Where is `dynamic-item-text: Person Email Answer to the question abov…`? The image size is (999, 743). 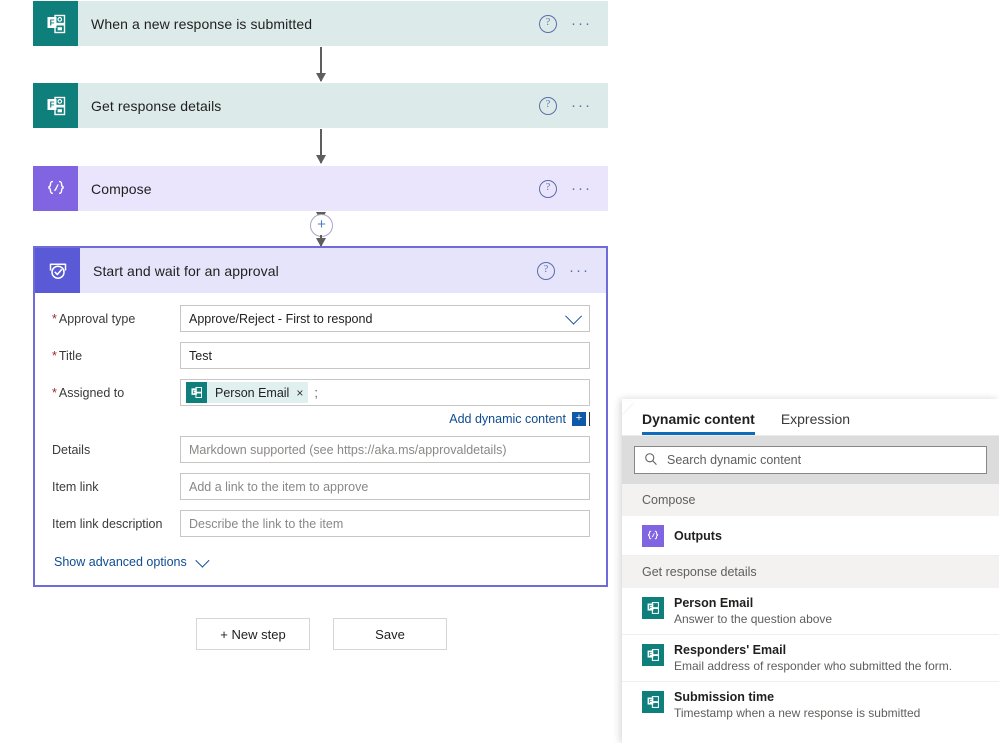 dynamic-item-text: Person Email Answer to the question abov… is located at coordinates (753, 611).